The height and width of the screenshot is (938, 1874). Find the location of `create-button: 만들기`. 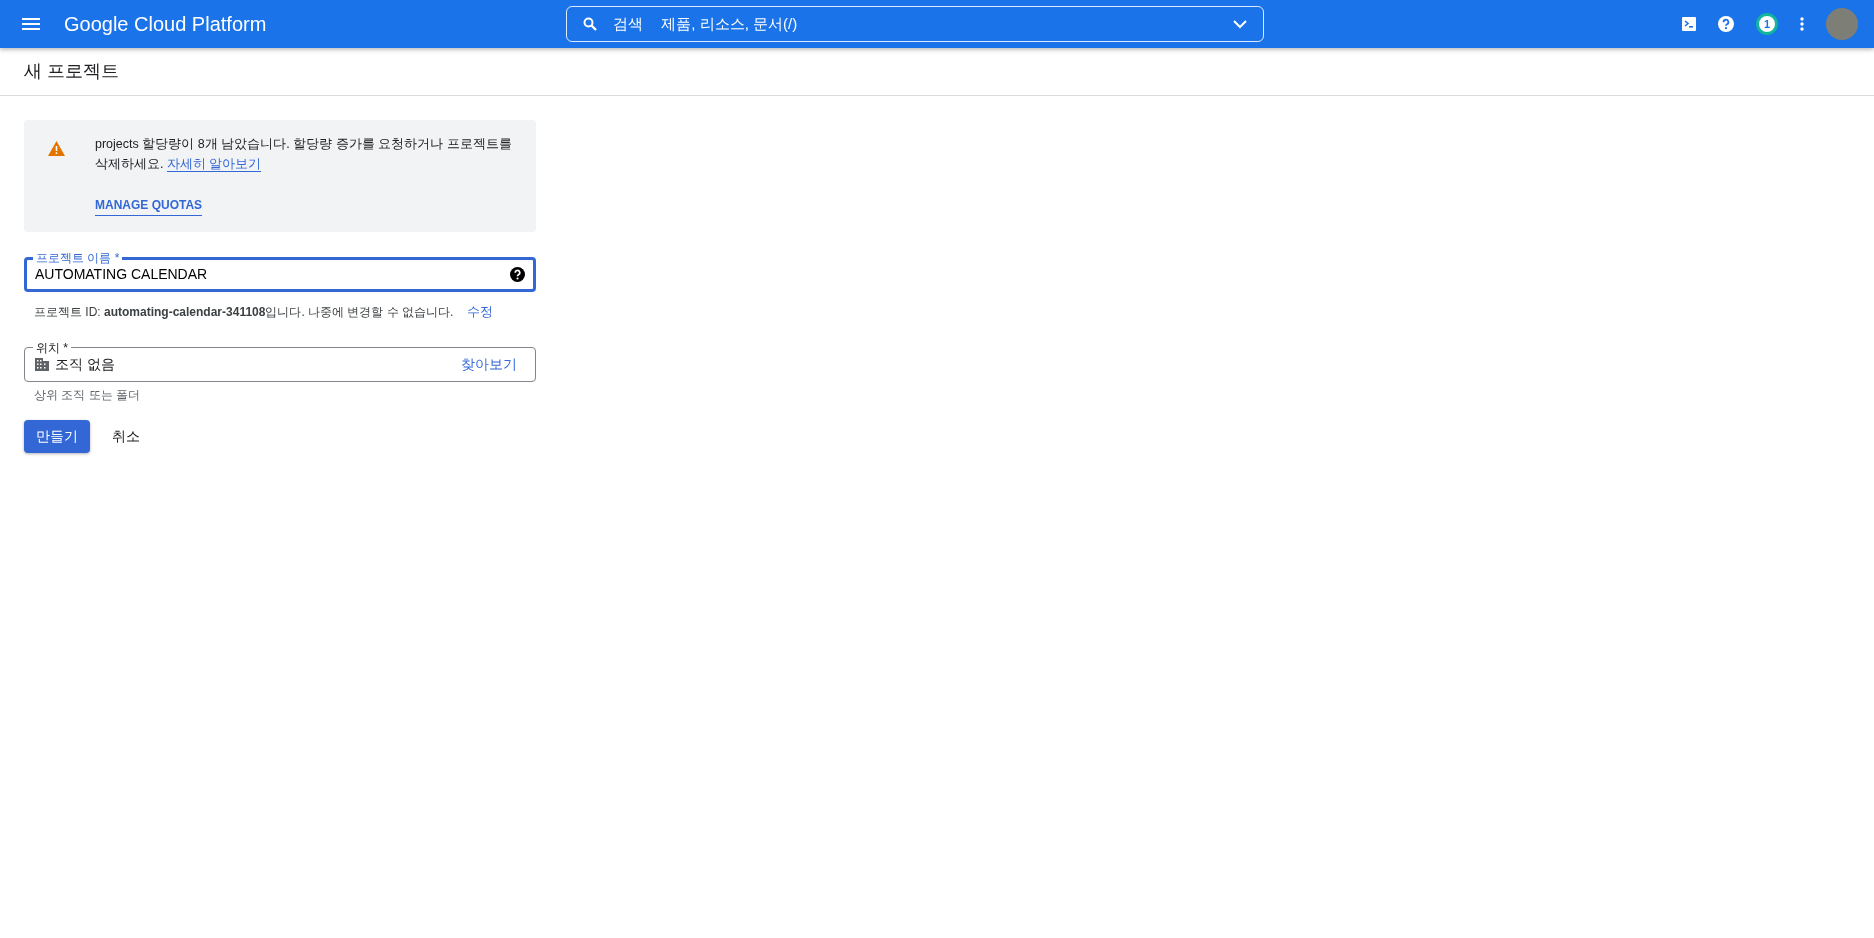

create-button: 만들기 is located at coordinates (57, 436).